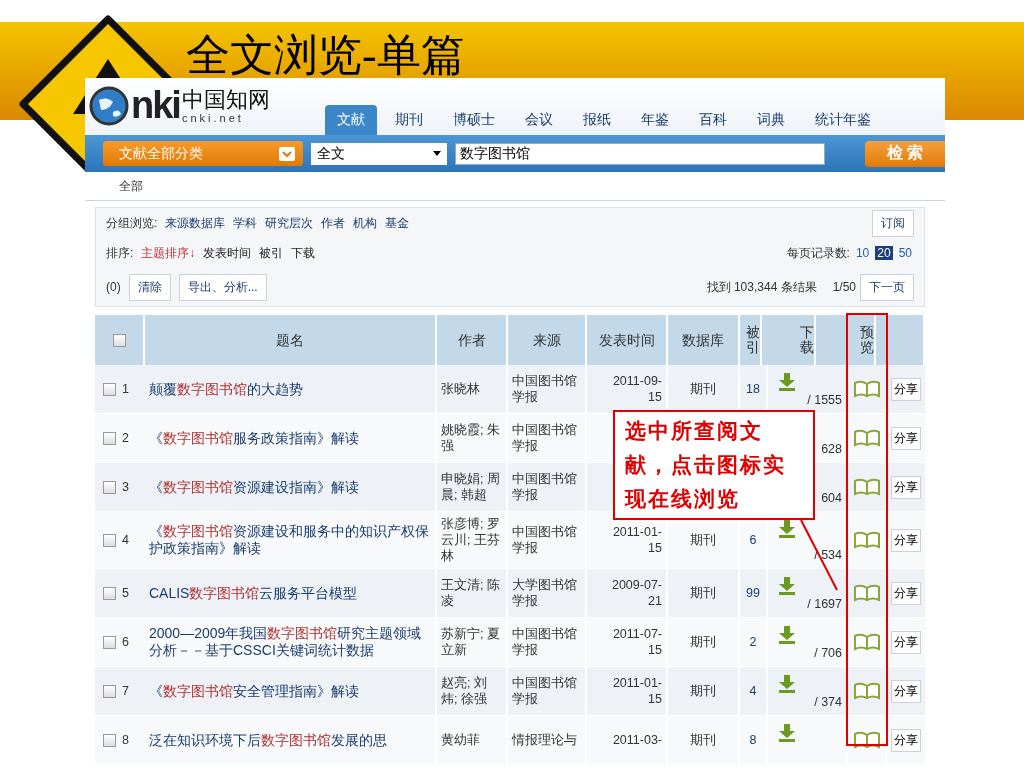 The width and height of the screenshot is (1024, 768). Describe the element at coordinates (597, 120) in the screenshot. I see `nav-tab: 报纸` at that location.